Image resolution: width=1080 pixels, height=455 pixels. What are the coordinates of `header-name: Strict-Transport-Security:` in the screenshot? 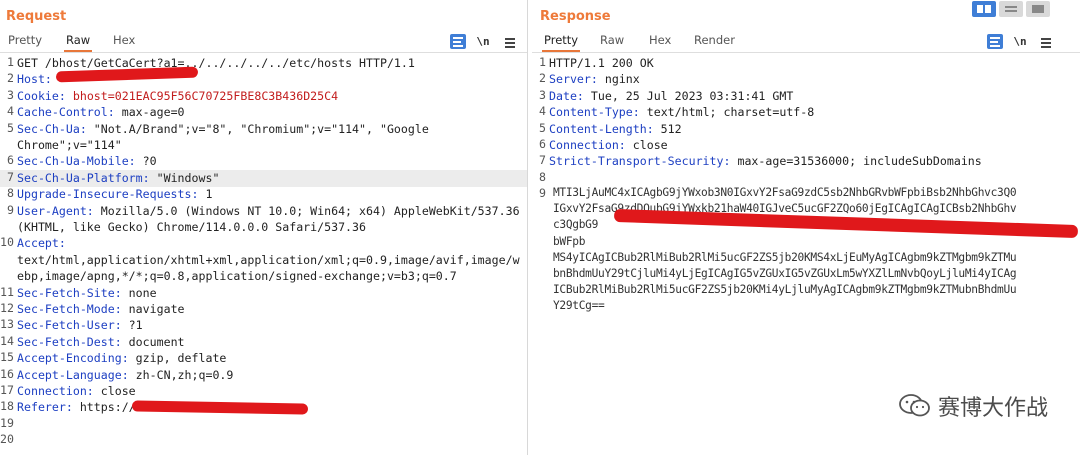 It's located at (640, 161).